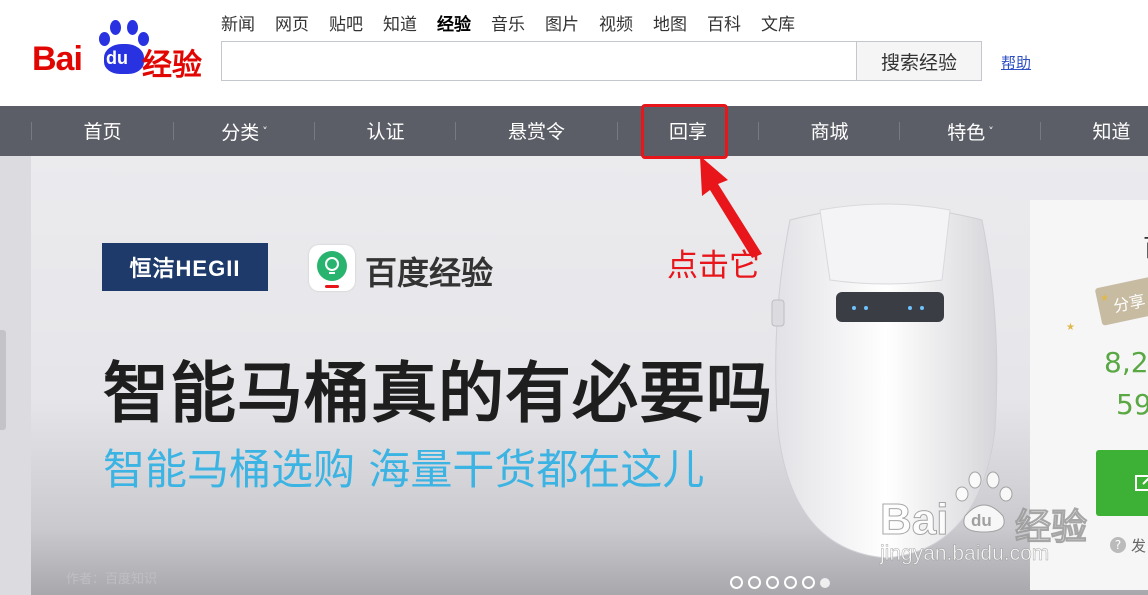 The height and width of the screenshot is (595, 1148). Describe the element at coordinates (1016, 62) in the screenshot. I see `help-link: 帮助` at that location.